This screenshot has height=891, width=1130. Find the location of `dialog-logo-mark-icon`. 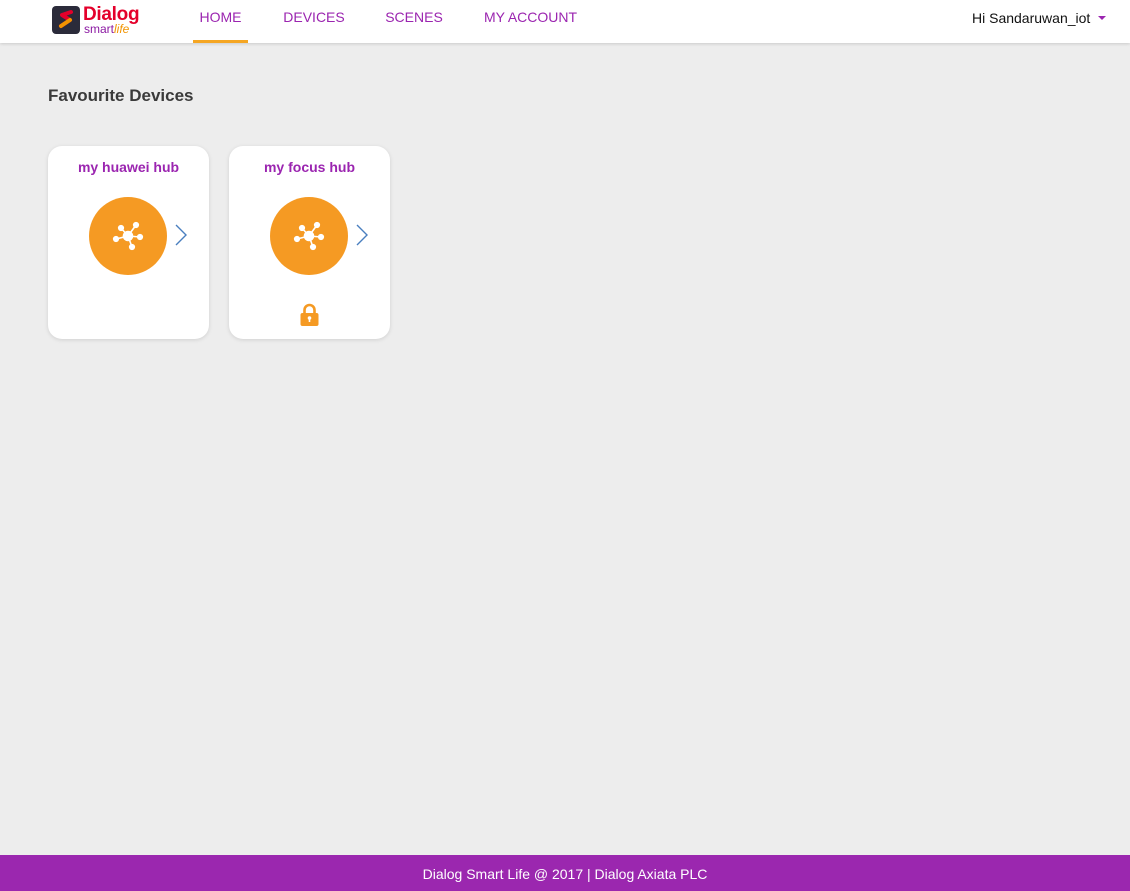

dialog-logo-mark-icon is located at coordinates (66, 20).